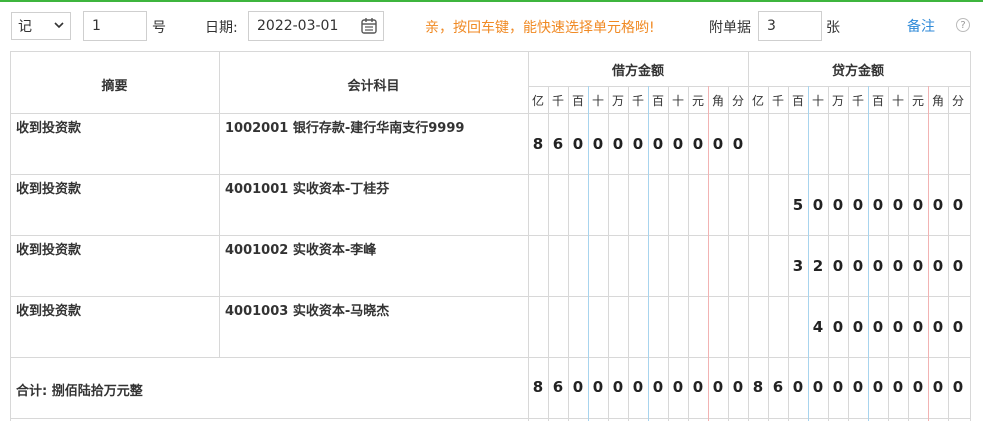 This screenshot has height=440, width=983. Describe the element at coordinates (921, 26) in the screenshot. I see `remark-link: 备注` at that location.